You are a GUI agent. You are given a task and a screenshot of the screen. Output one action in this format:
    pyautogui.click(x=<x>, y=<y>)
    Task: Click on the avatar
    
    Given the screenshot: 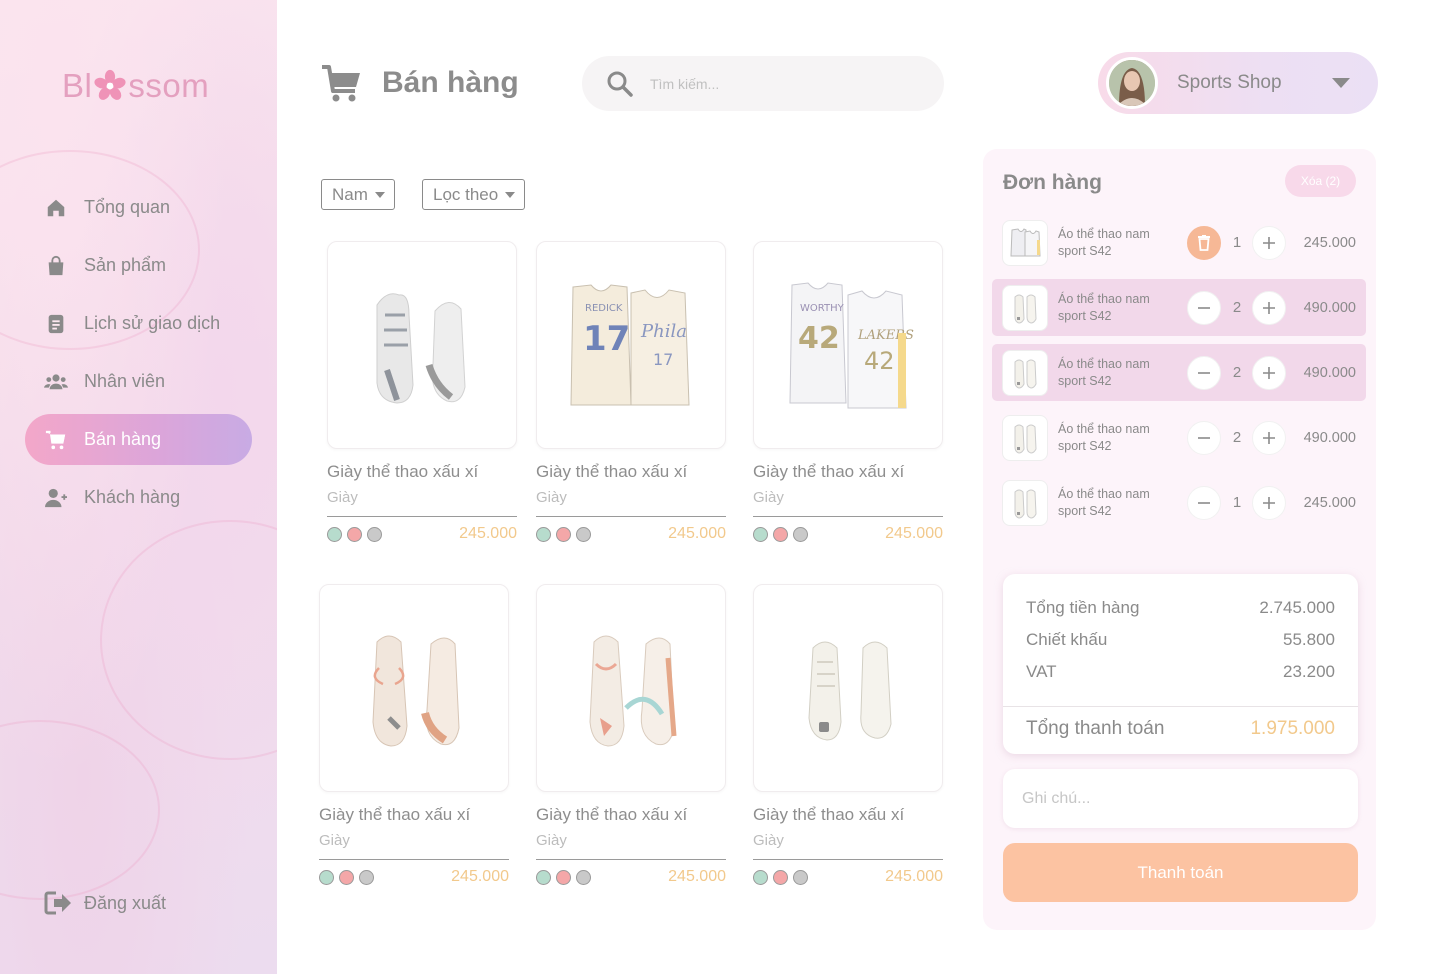 What is the action you would take?
    pyautogui.click(x=1132, y=83)
    